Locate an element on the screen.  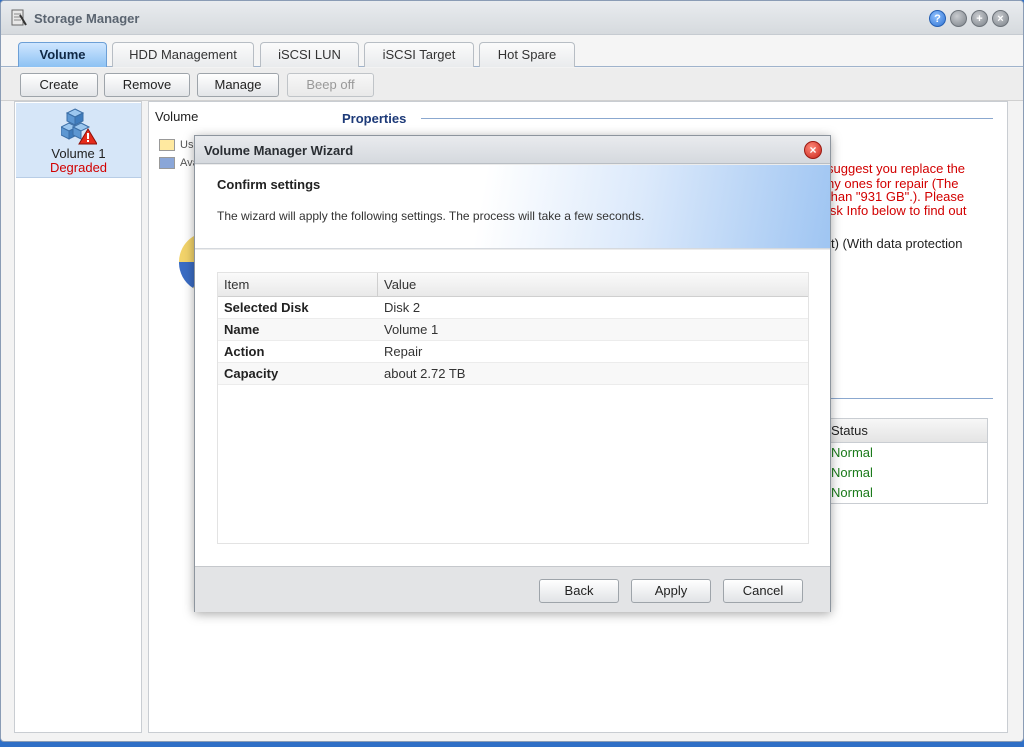
used-legend-swatch is located at coordinates (167, 145).